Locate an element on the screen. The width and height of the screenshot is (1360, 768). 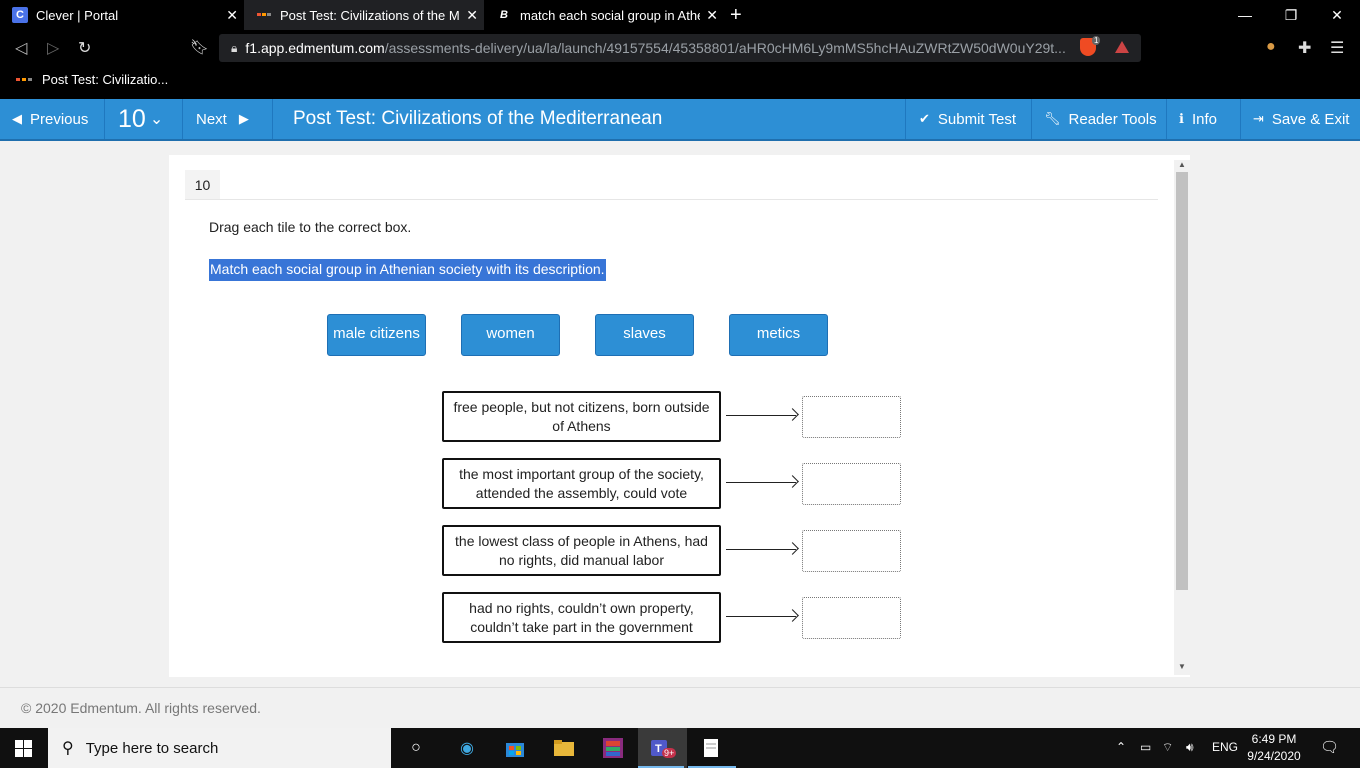
tile-male-citizens: male citizens is located at coordinates (376, 335).